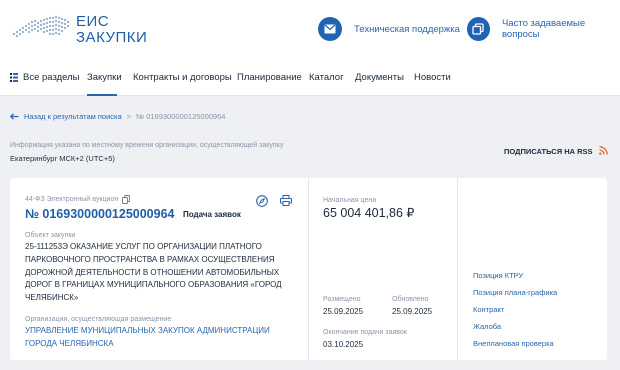  Describe the element at coordinates (407, 29) in the screenshot. I see `support-label: Техническая поддержка` at that location.